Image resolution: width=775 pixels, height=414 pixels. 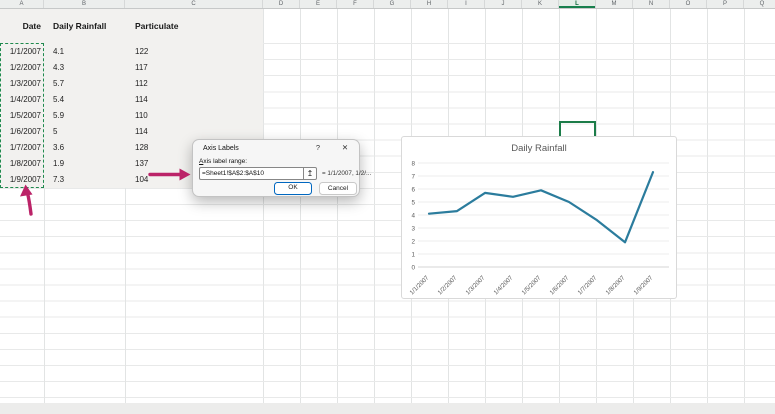 I want to click on table-header-row: Date Daily Rainfall Particulate, so click(x=131, y=26).